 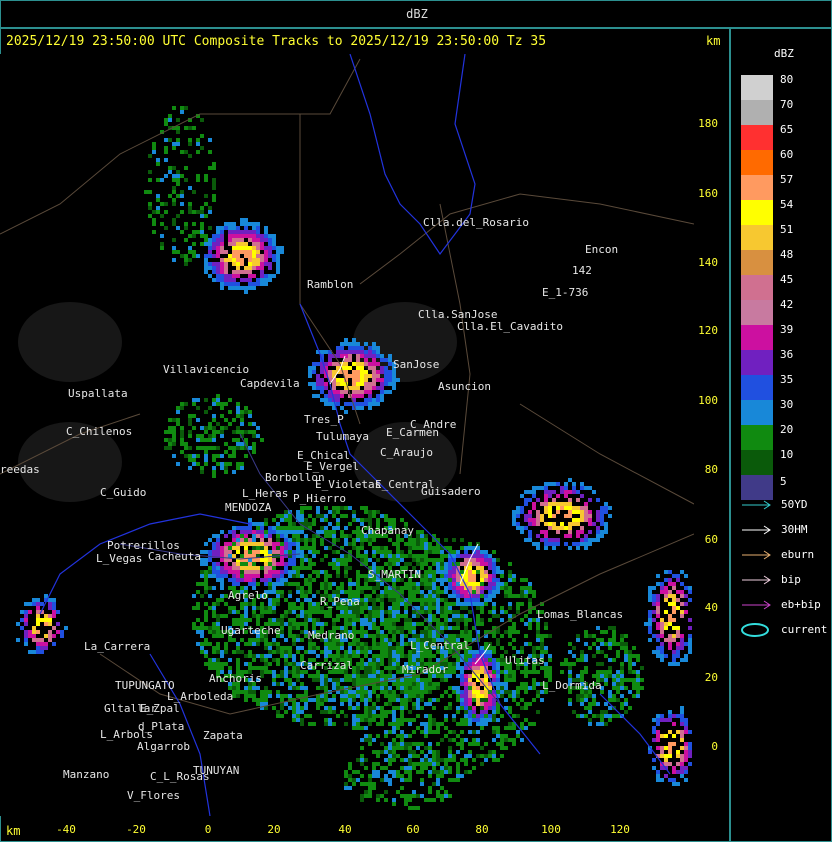 What do you see at coordinates (413, 829) in the screenshot?
I see `x-tick-label: 60` at bounding box center [413, 829].